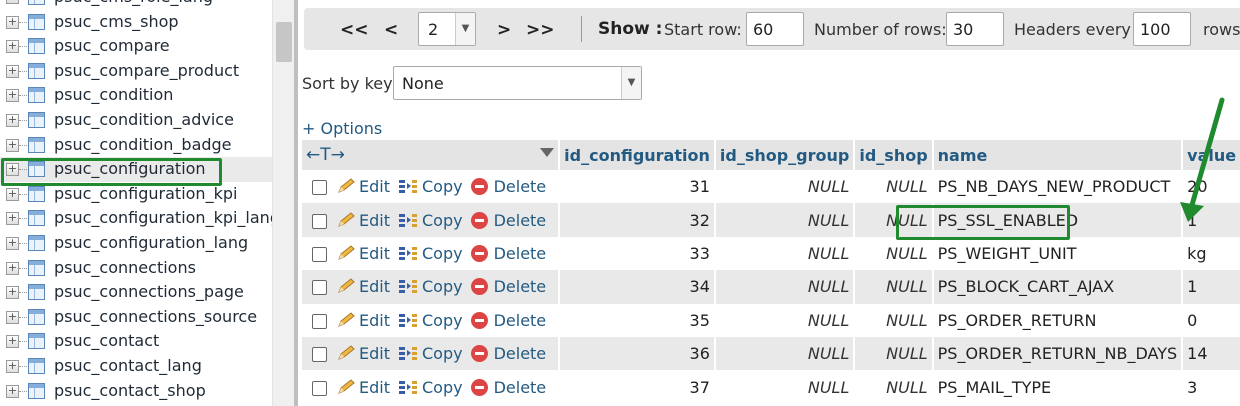  What do you see at coordinates (504, 30) in the screenshot?
I see `next-page-button: >` at bounding box center [504, 30].